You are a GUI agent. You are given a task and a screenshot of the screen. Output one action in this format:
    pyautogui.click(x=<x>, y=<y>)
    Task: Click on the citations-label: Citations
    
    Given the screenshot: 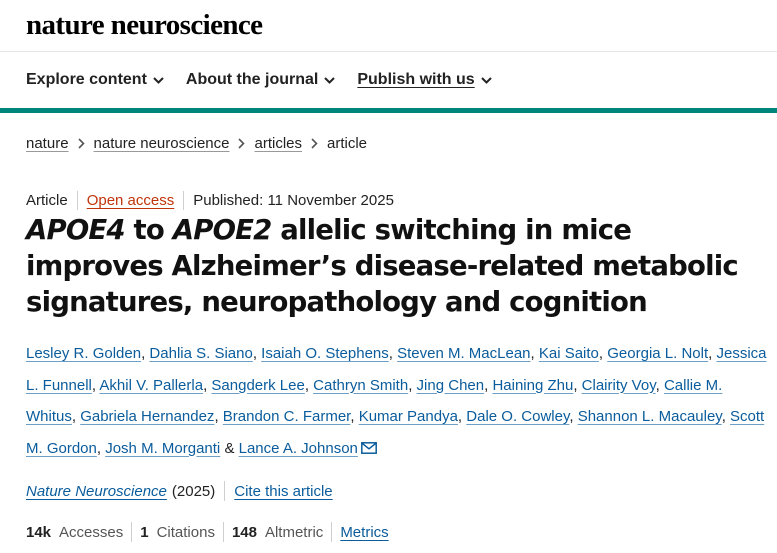 What is the action you would take?
    pyautogui.click(x=185, y=532)
    